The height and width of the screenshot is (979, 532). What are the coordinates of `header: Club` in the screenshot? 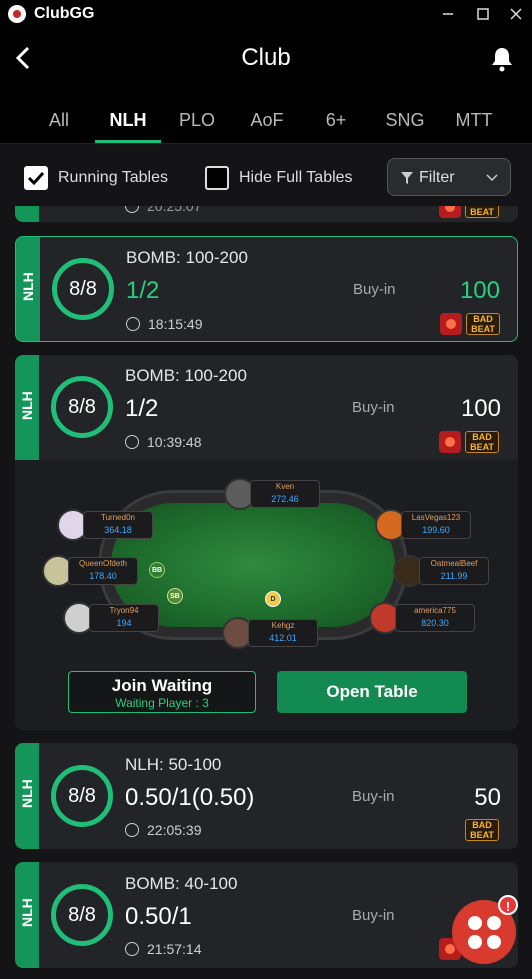 It's located at (266, 59).